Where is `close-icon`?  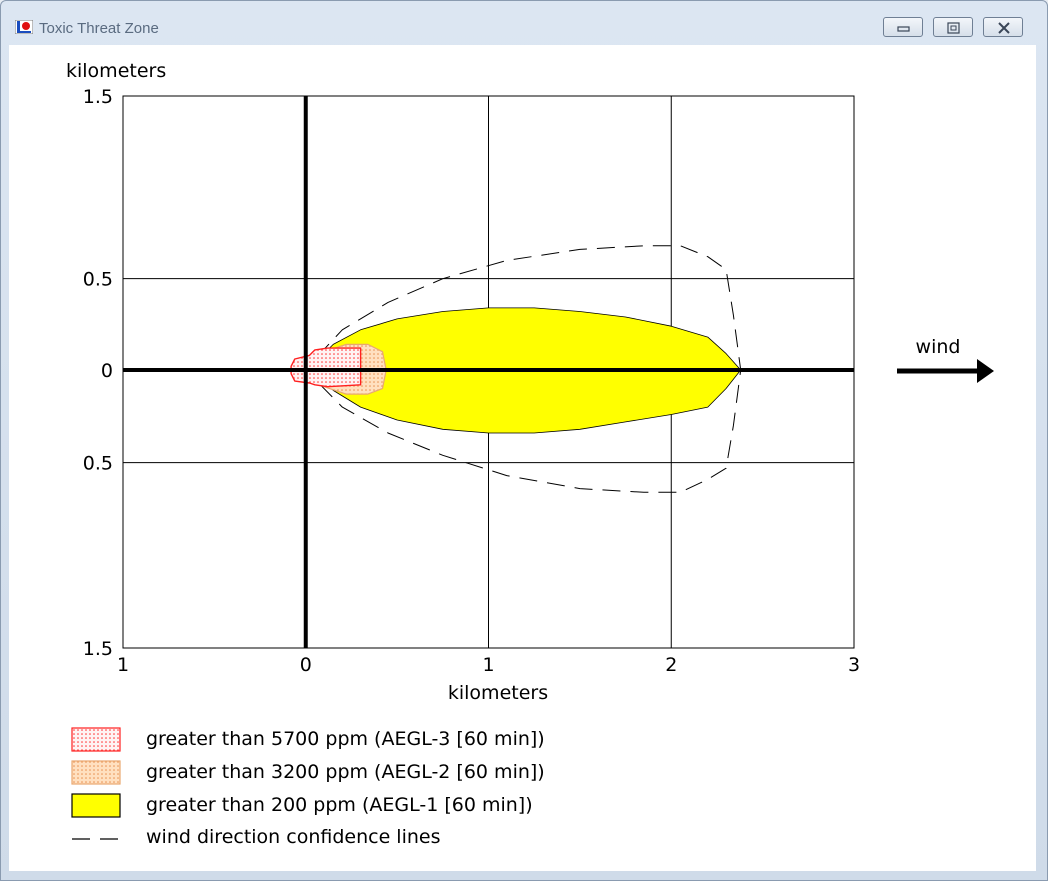
close-icon is located at coordinates (1004, 28).